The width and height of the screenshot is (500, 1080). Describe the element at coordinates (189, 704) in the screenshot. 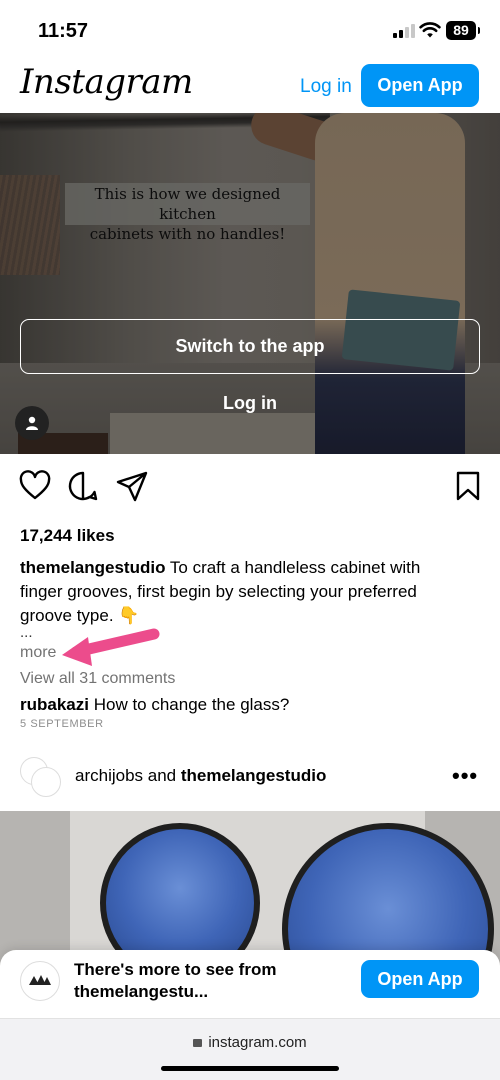

I see `comment-text: How to change the glass?` at that location.